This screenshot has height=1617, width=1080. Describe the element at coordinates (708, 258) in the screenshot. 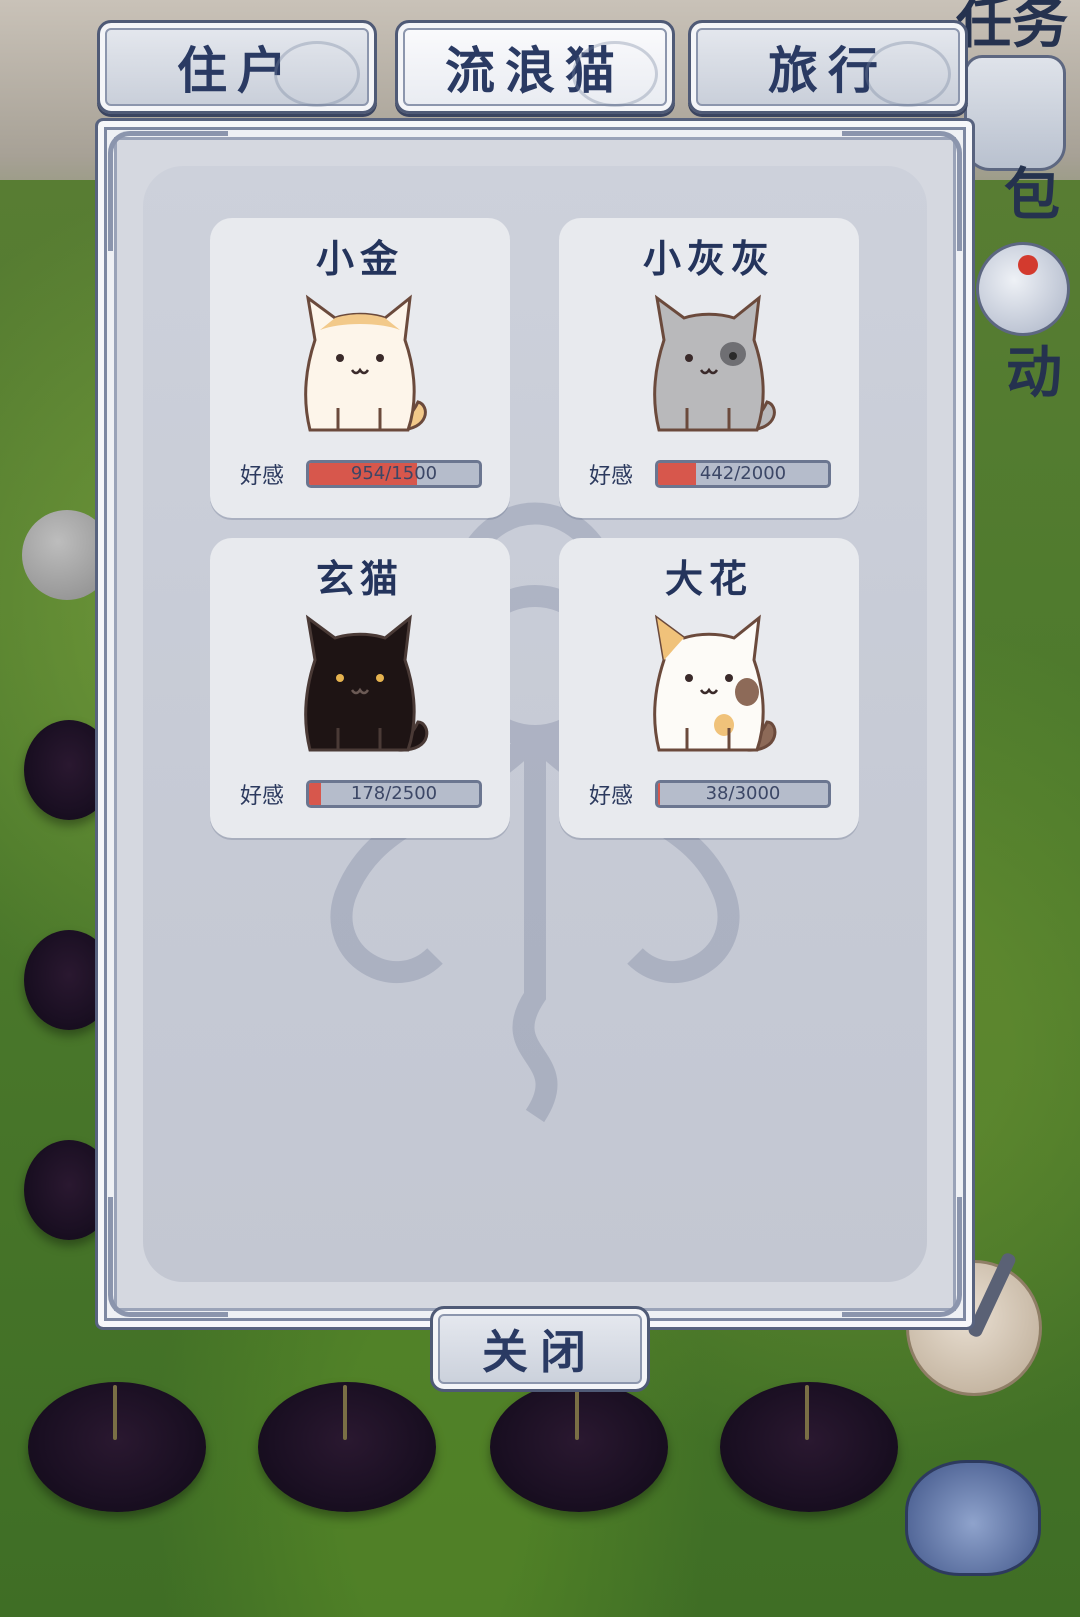

I see `cat-name: 小灰灰` at that location.